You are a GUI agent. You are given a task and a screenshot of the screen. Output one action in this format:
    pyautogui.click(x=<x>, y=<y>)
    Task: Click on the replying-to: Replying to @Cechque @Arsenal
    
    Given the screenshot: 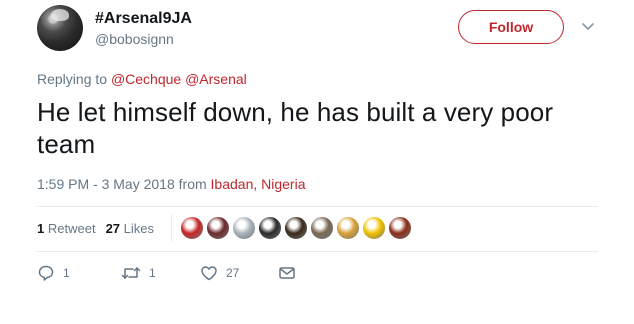 What is the action you would take?
    pyautogui.click(x=142, y=79)
    